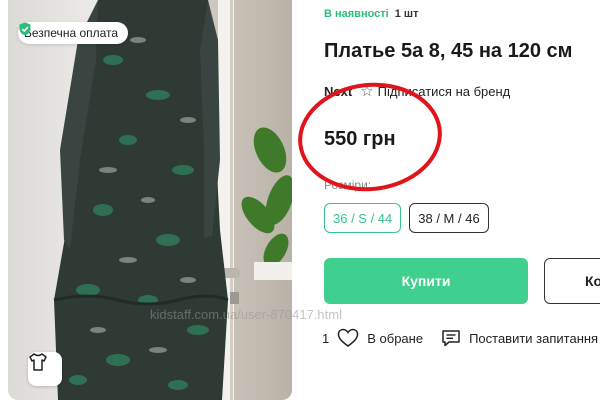 The width and height of the screenshot is (600, 400). Describe the element at coordinates (444, 91) in the screenshot. I see `subscribe-brand-label: Підписатися на бренд` at that location.